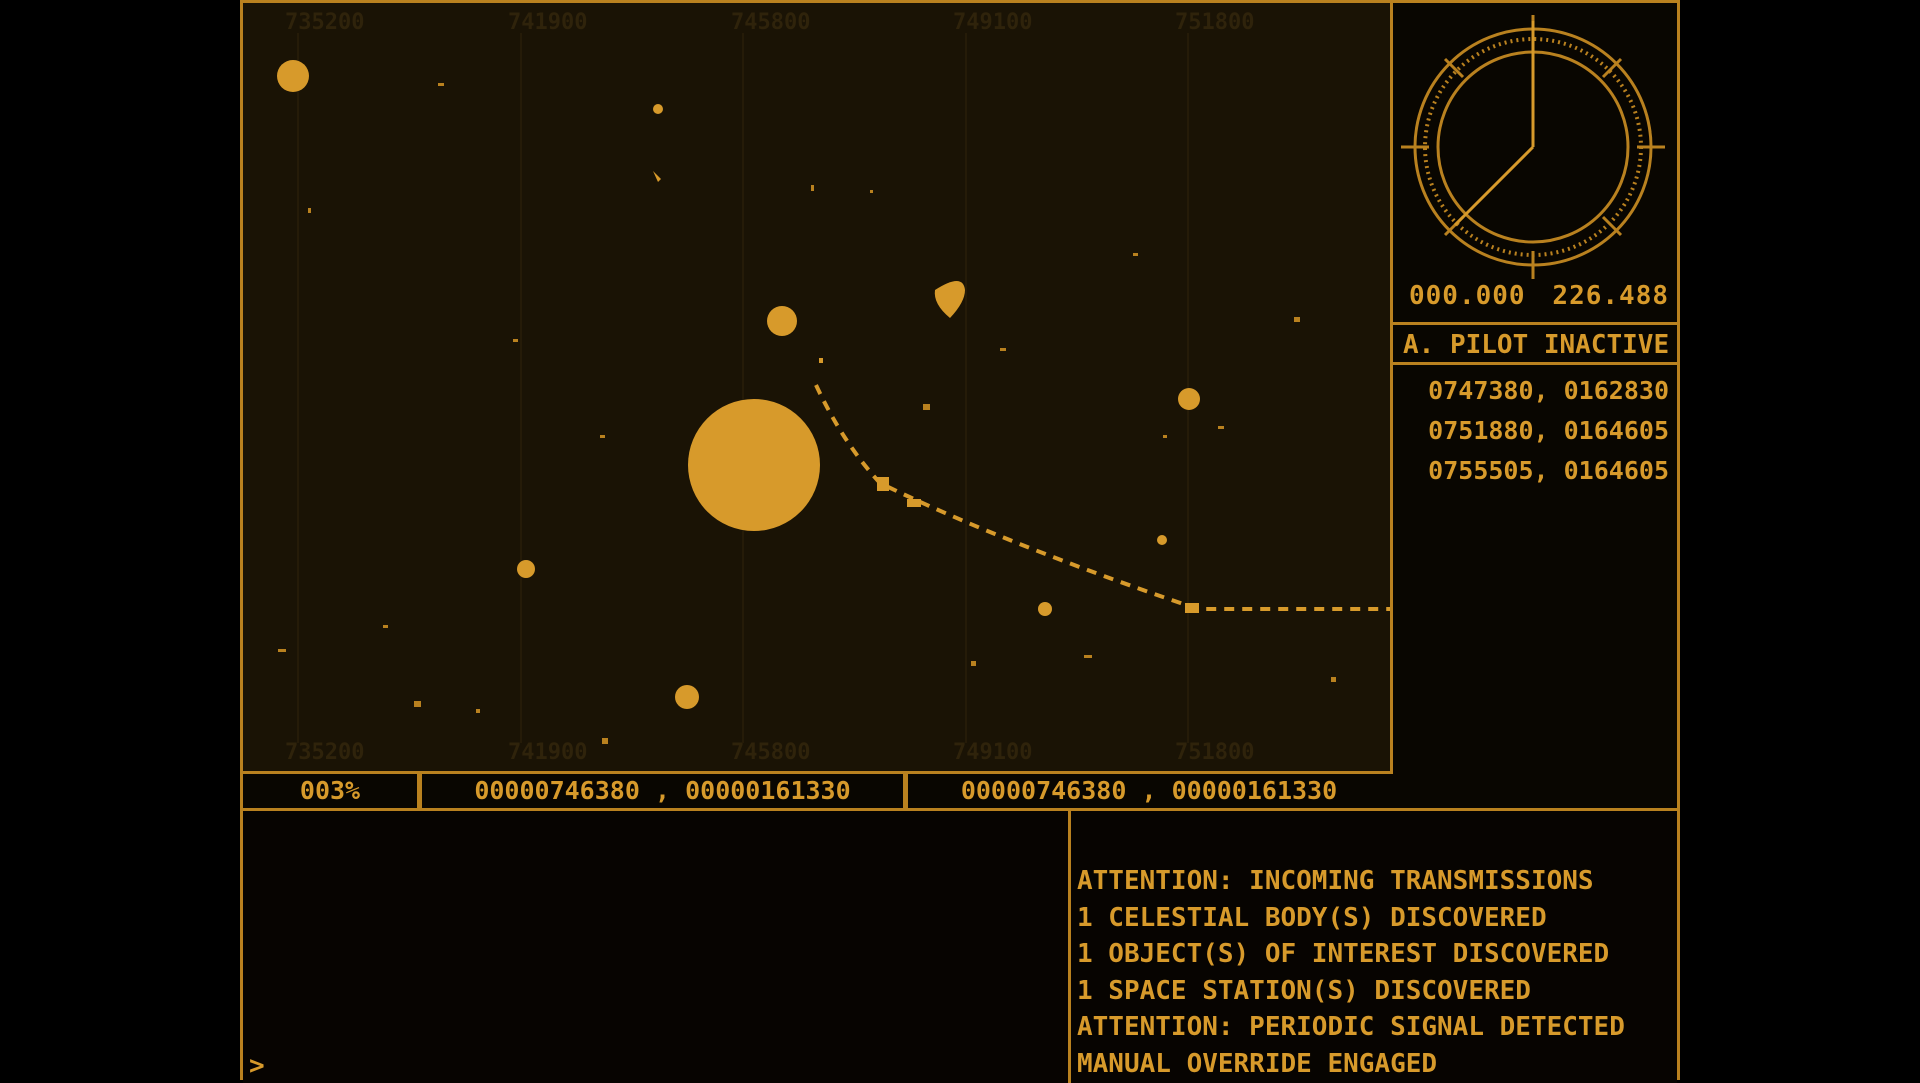  I want to click on ship-x: 00000746380, so click(1043, 790).